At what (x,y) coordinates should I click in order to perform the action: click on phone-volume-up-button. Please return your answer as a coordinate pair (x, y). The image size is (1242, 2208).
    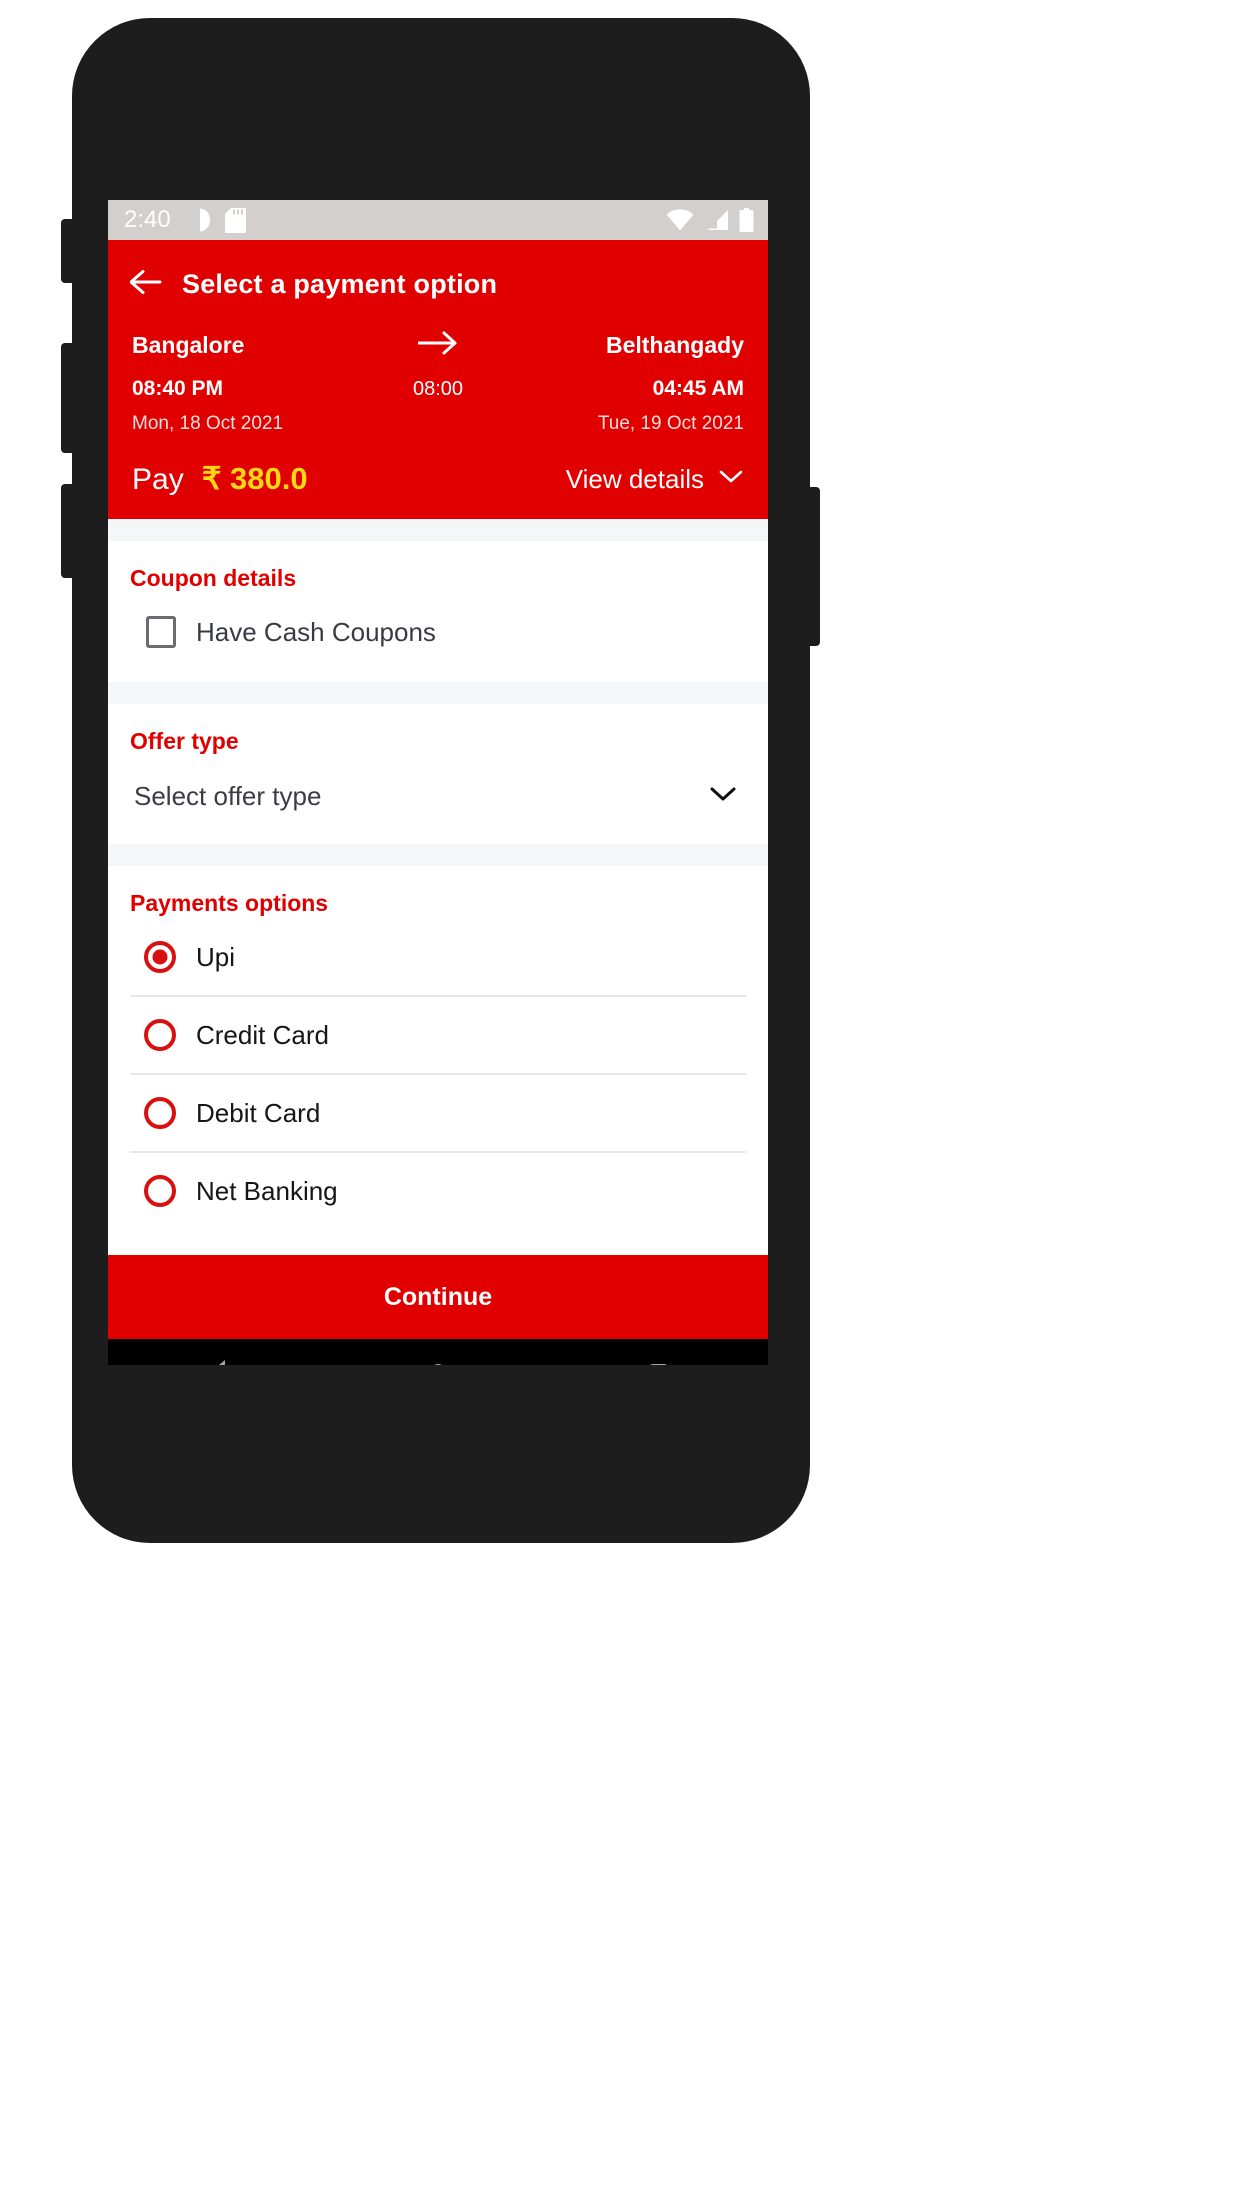
    Looking at the image, I should click on (68, 398).